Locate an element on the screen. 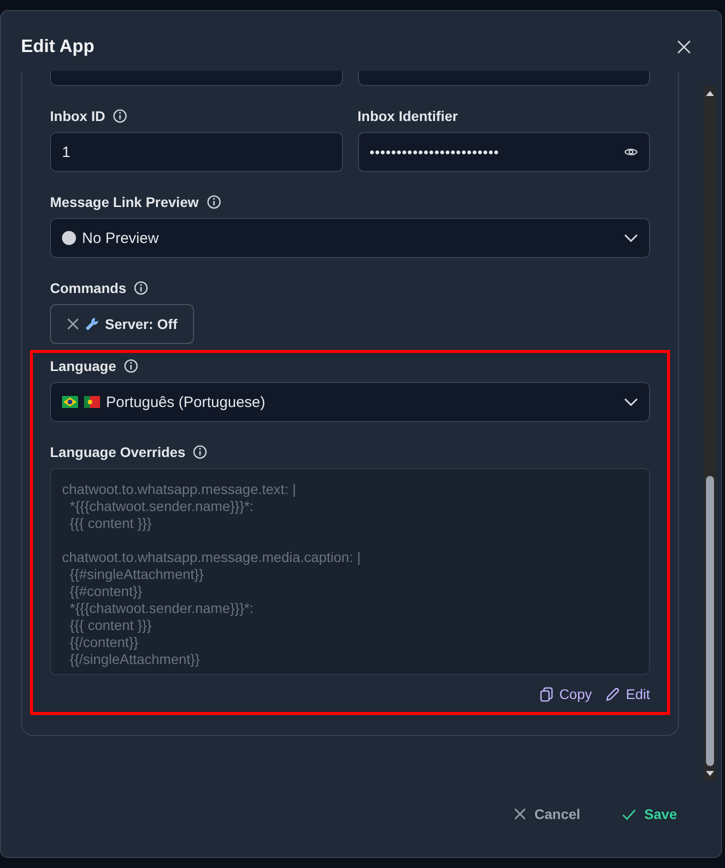 This screenshot has height=868, width=725. pencil-icon is located at coordinates (612, 694).